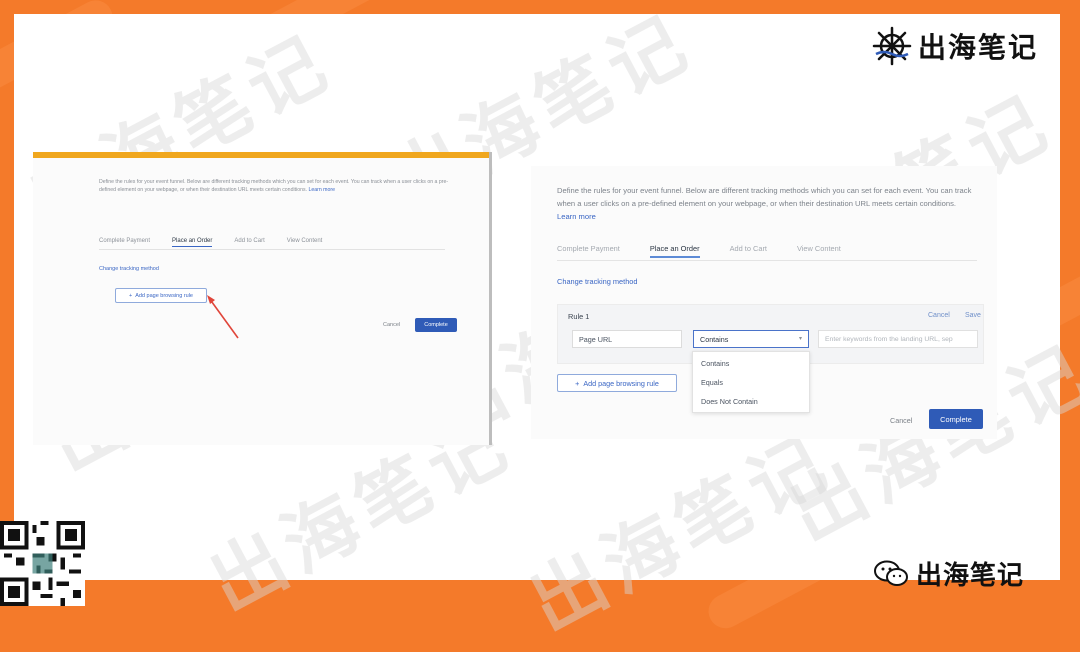 The width and height of the screenshot is (1080, 652). Describe the element at coordinates (800, 339) in the screenshot. I see `chevron-down-icon: ▾` at that location.